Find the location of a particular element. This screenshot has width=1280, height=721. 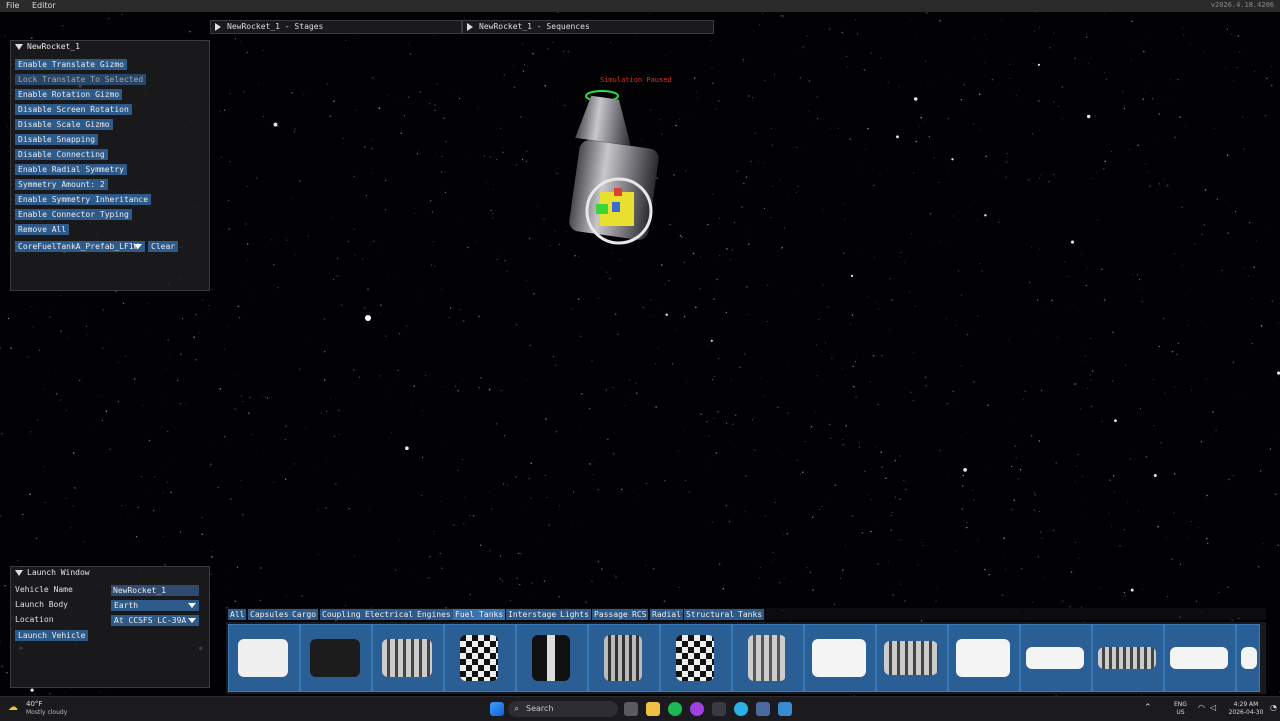

remove-all-button: Remove All is located at coordinates (42, 229).